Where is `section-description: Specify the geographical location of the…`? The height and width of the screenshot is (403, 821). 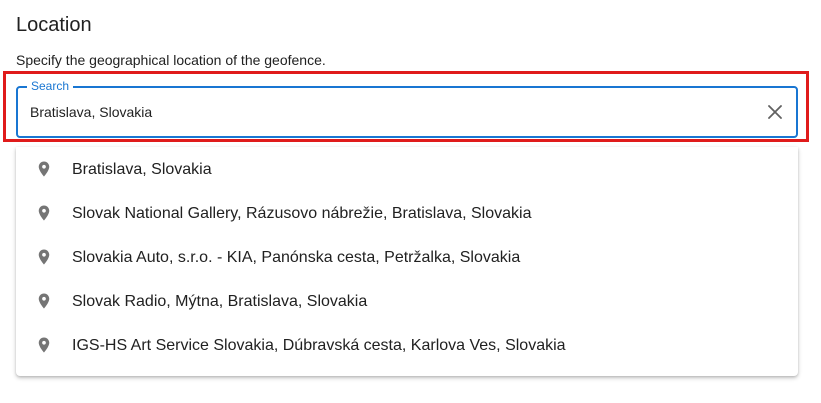
section-description: Specify the geographical location of the… is located at coordinates (171, 60).